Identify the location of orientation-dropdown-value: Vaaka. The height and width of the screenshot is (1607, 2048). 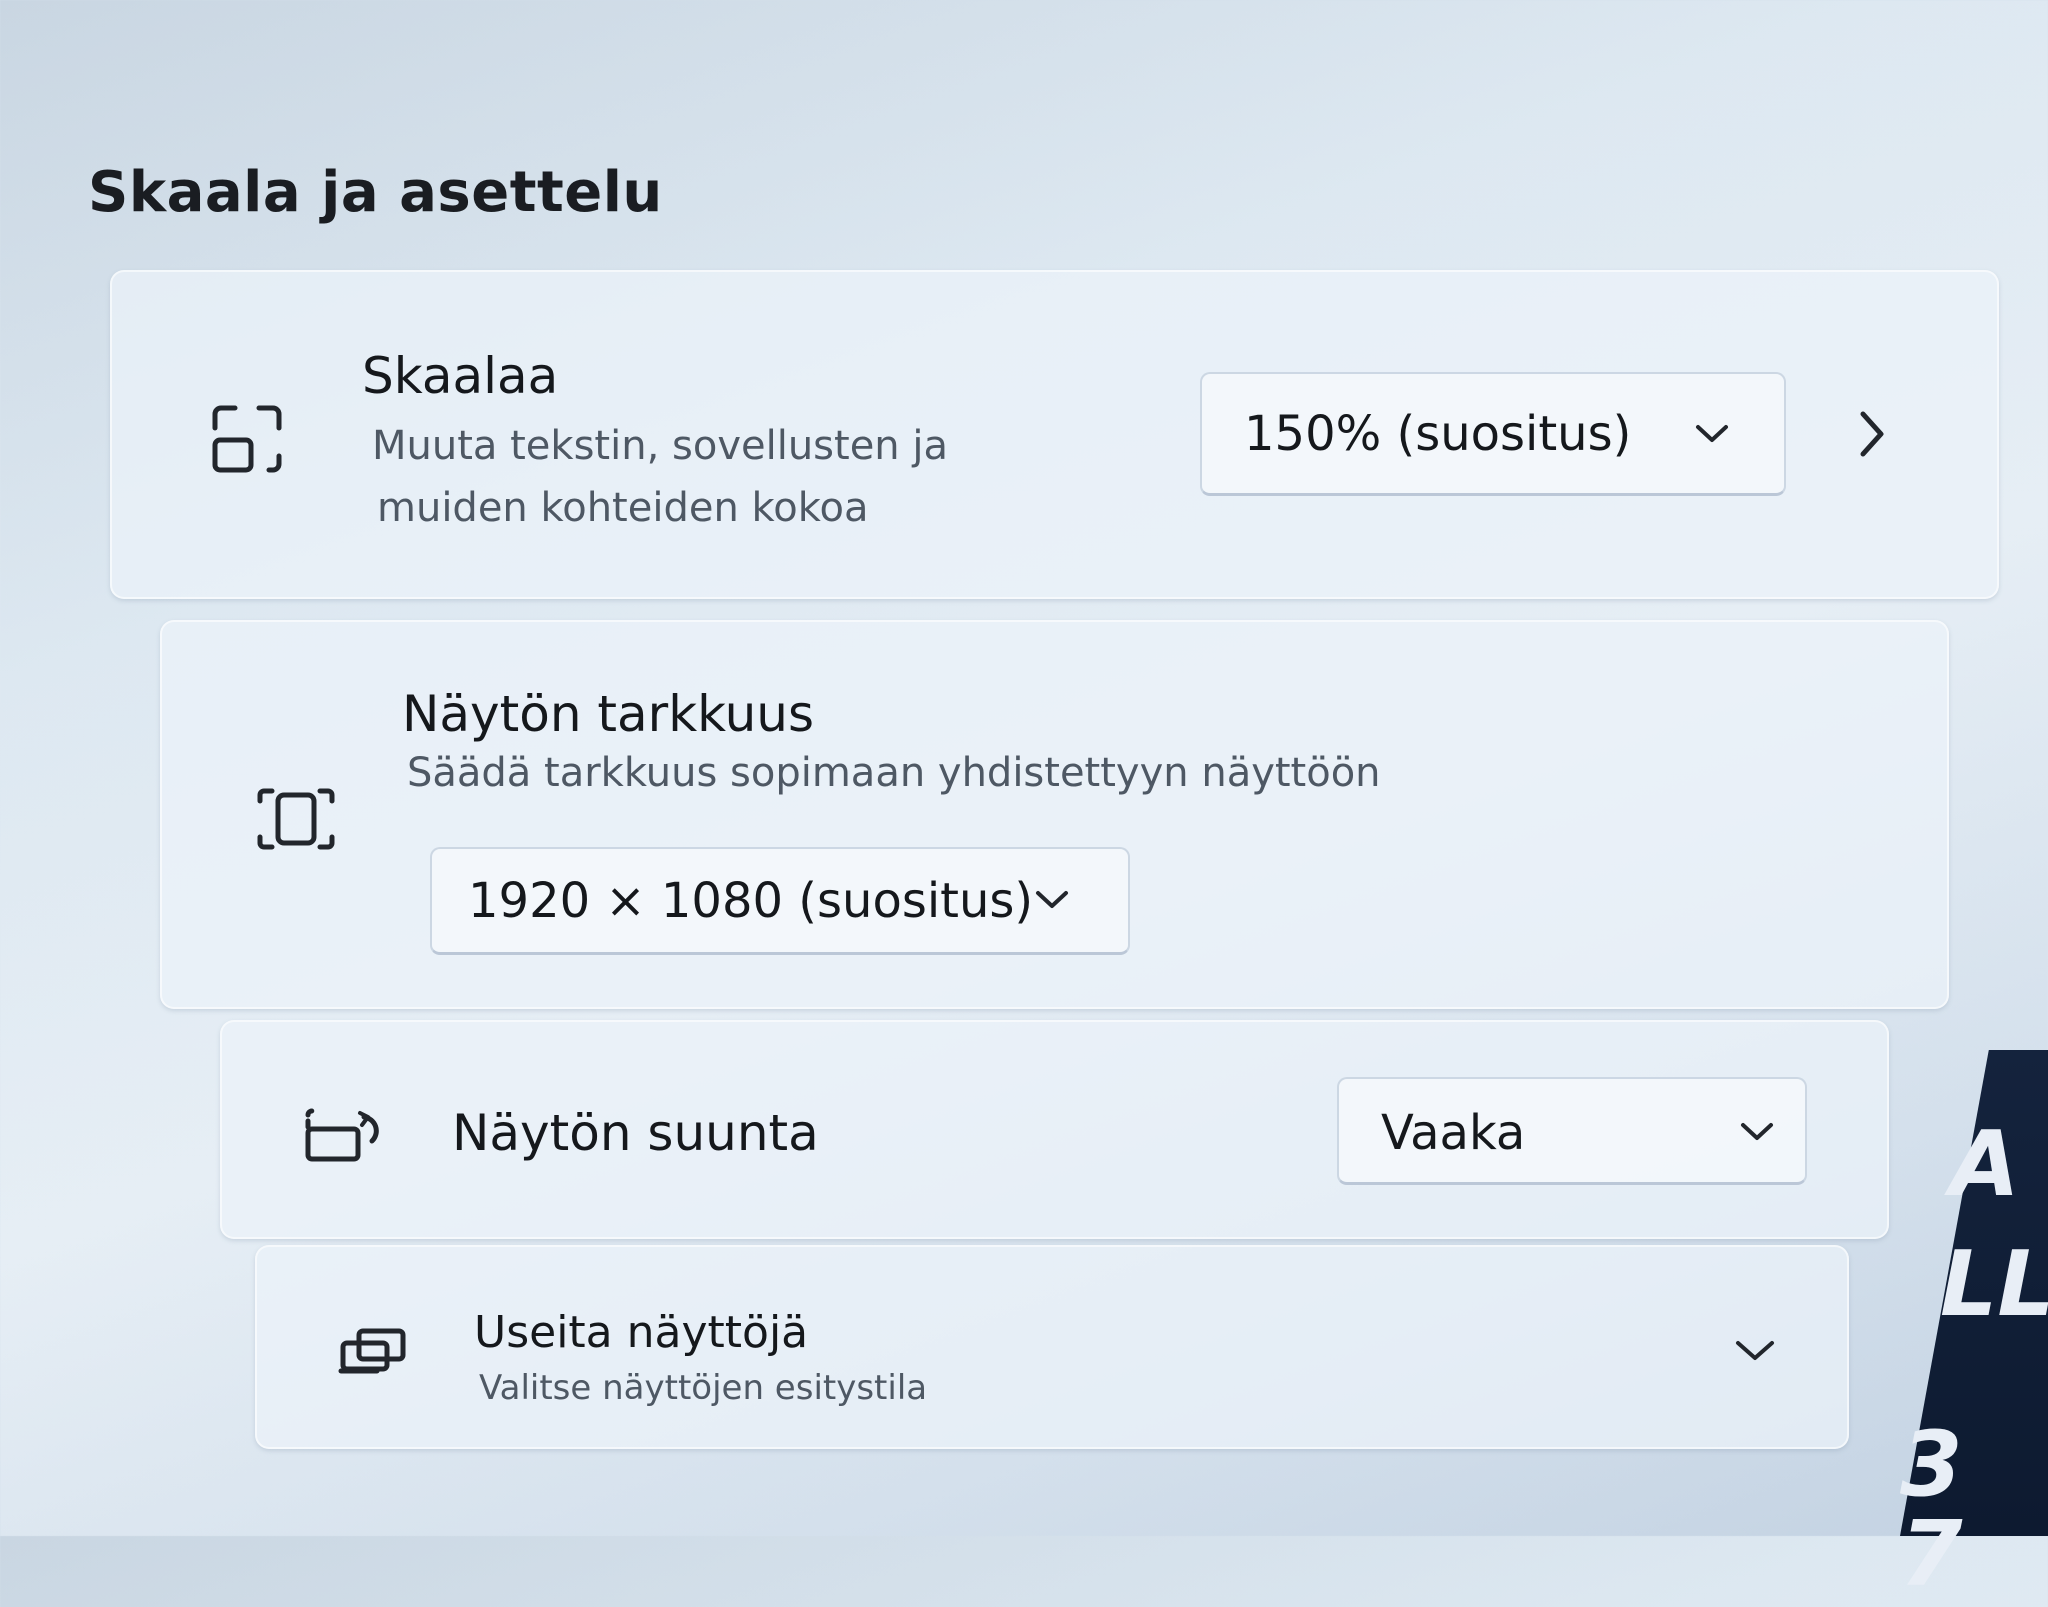
(1453, 1133).